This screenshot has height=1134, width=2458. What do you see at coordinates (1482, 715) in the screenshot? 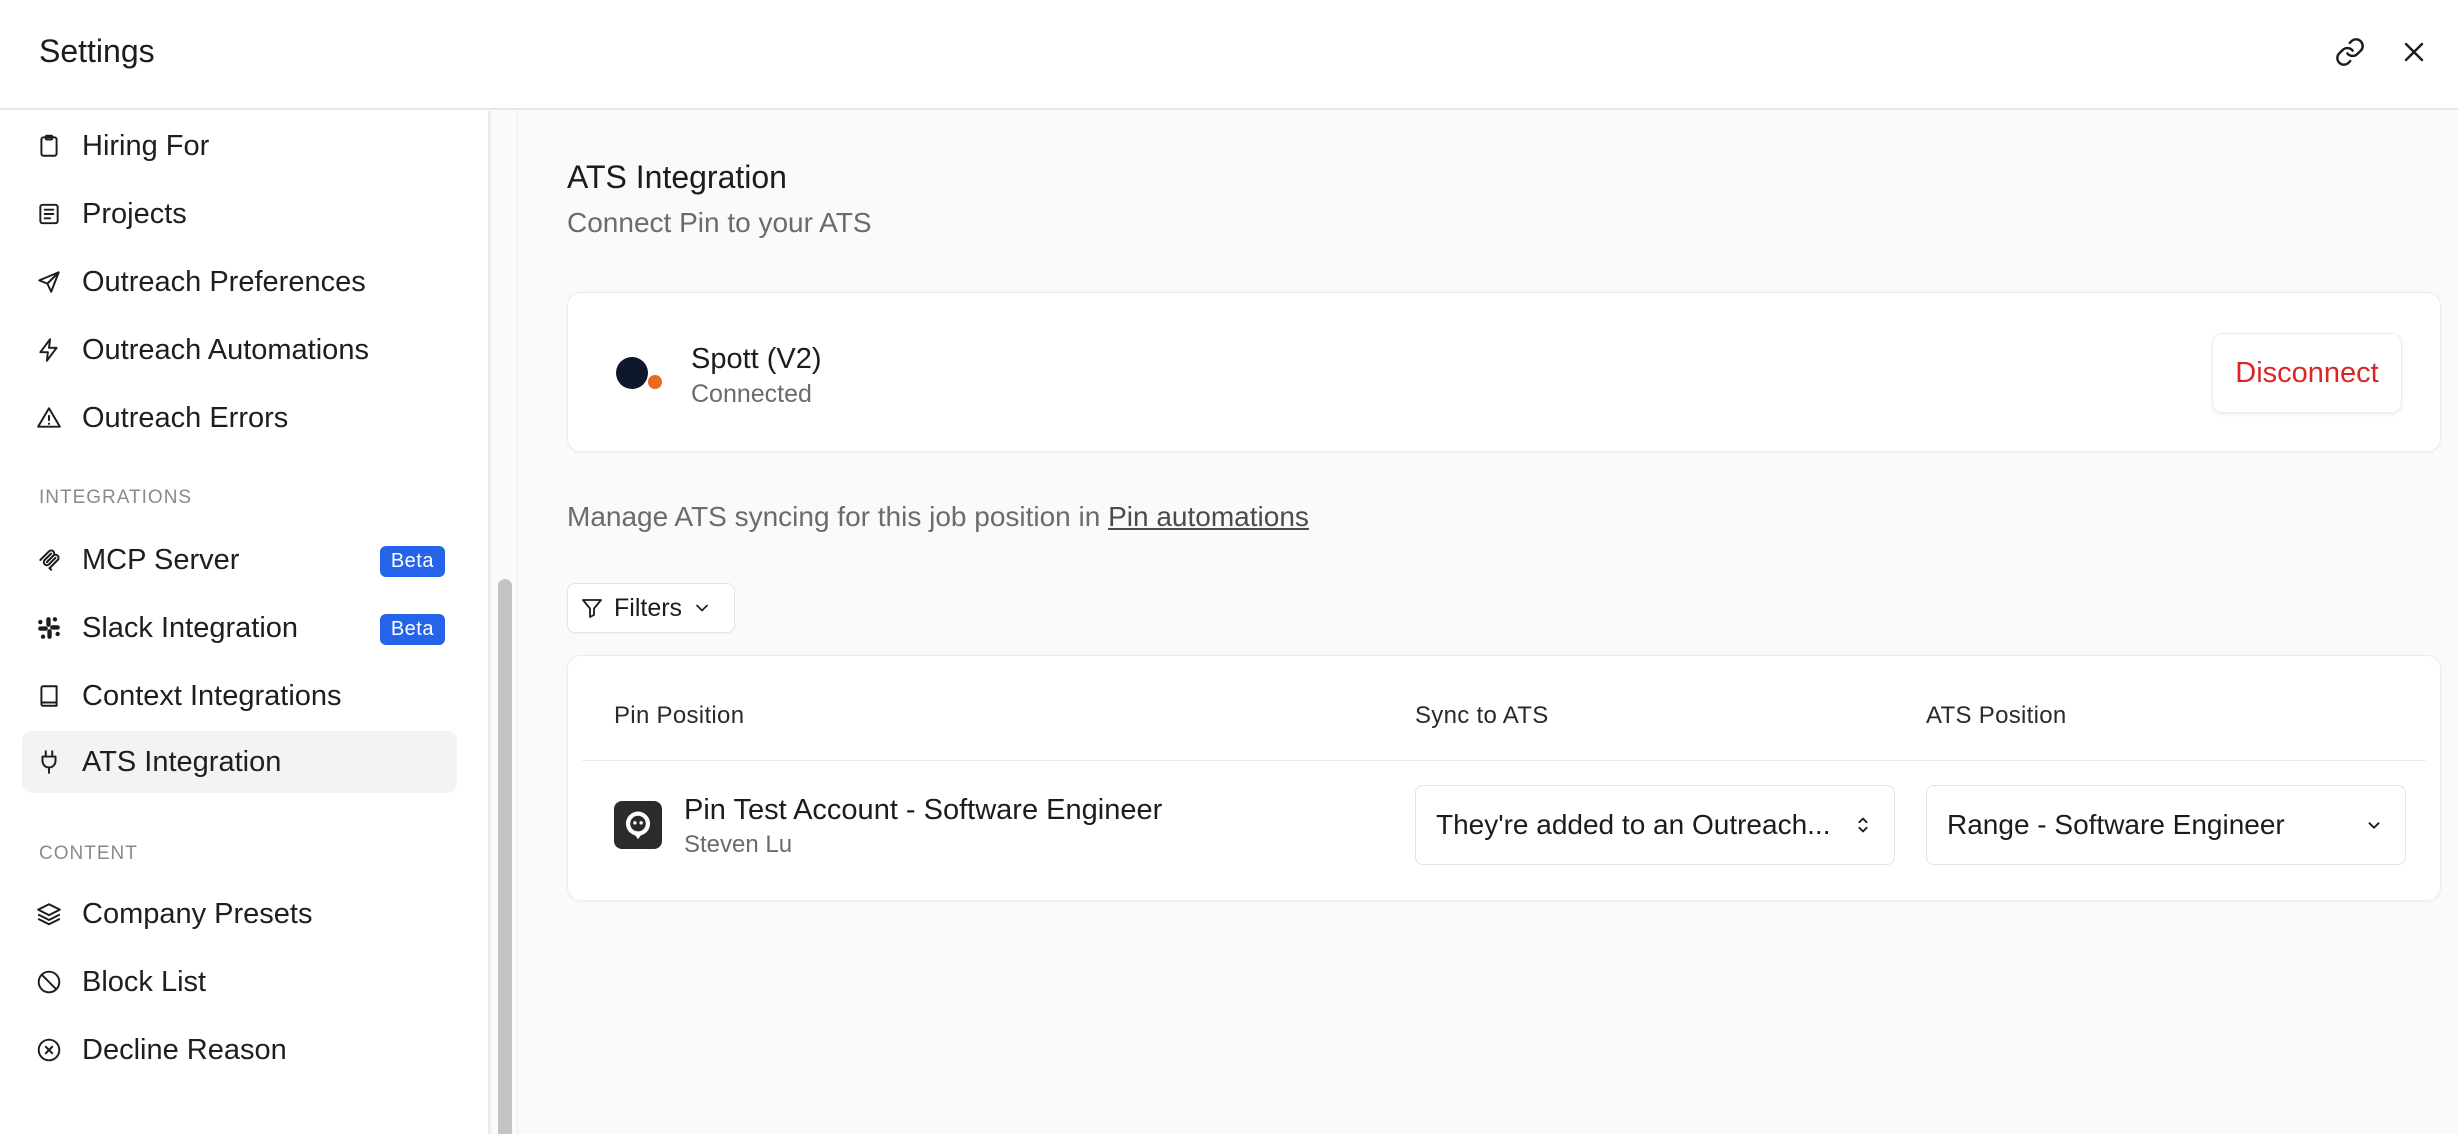
I see `column-header-sync-to-ats: Sync to ATS` at bounding box center [1482, 715].